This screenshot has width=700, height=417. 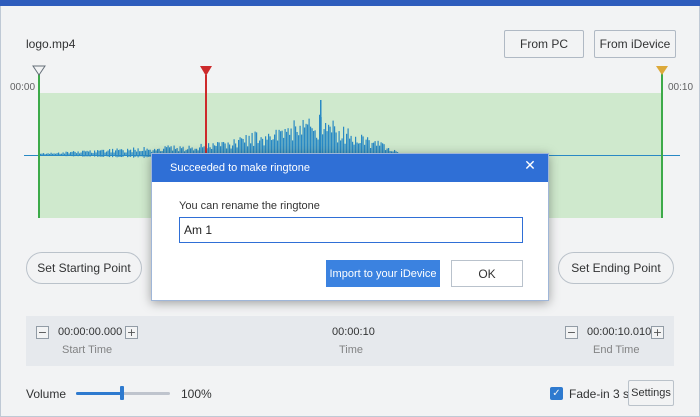 I want to click on import-to-idevice-button: Import to your iDevice, so click(x=383, y=273).